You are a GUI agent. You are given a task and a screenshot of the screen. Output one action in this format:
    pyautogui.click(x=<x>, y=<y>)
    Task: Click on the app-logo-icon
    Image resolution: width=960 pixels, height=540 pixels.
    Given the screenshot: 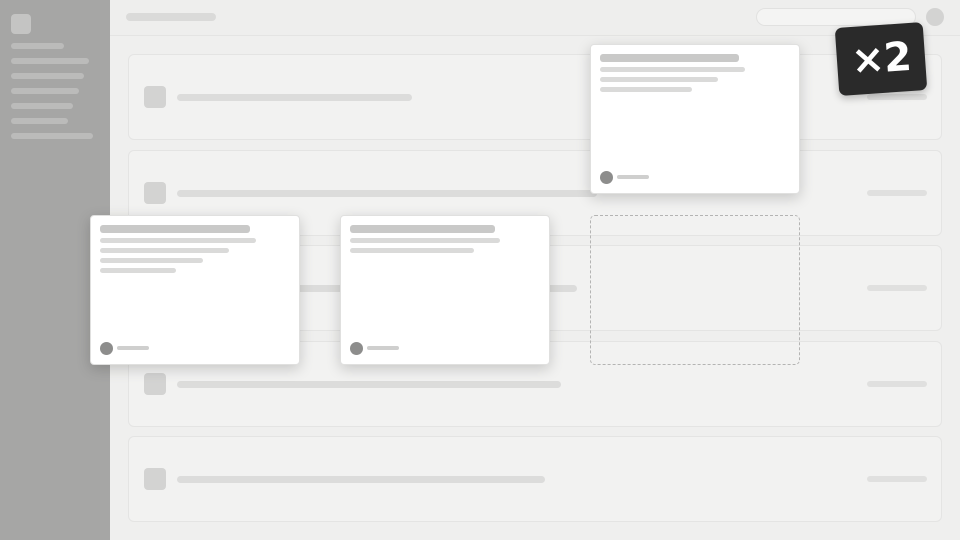 What is the action you would take?
    pyautogui.click(x=21, y=24)
    